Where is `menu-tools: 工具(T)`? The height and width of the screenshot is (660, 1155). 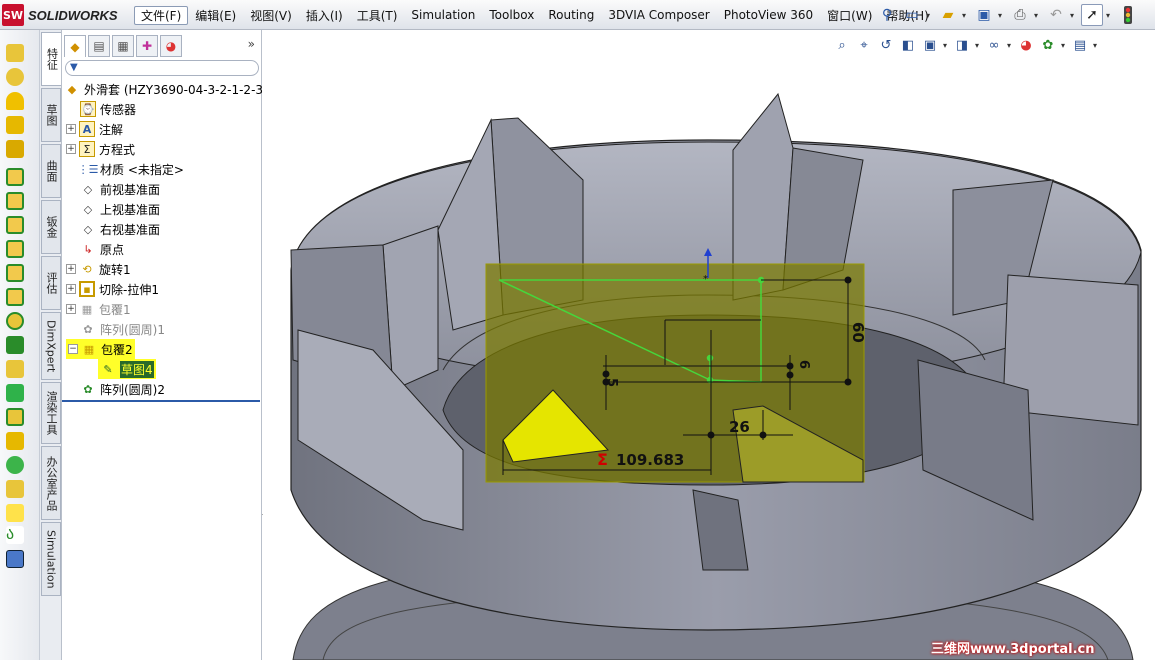
menu-tools: 工具(T) is located at coordinates (377, 15).